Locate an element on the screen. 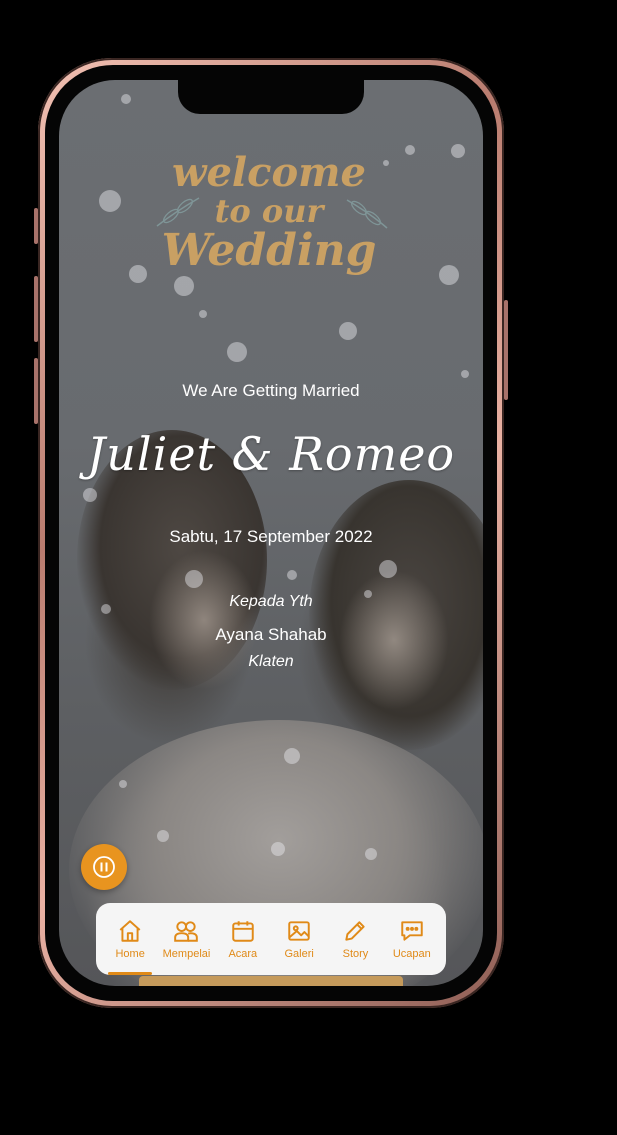 The height and width of the screenshot is (1135, 617). pencil-icon is located at coordinates (355, 931).